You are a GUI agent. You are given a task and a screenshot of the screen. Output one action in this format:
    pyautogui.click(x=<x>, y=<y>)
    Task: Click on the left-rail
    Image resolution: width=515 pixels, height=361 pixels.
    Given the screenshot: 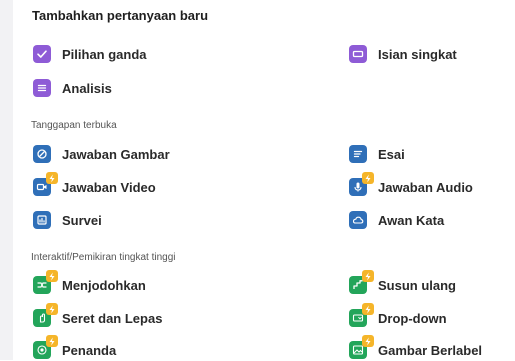 What is the action you would take?
    pyautogui.click(x=6, y=180)
    